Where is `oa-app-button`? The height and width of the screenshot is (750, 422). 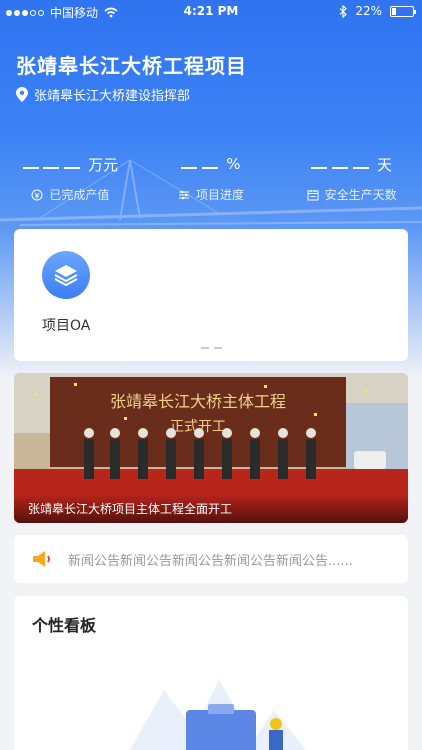 oa-app-button is located at coordinates (66, 275).